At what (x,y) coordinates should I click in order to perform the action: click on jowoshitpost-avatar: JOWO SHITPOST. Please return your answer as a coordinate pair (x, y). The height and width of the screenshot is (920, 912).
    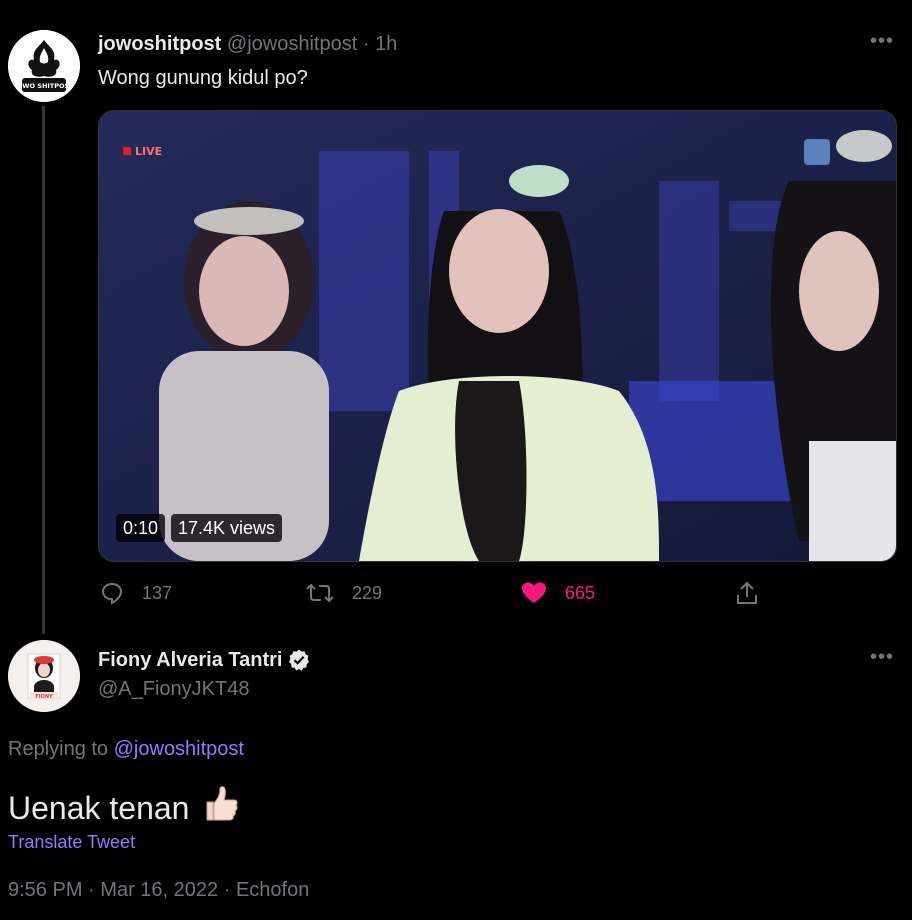
    Looking at the image, I should click on (44, 66).